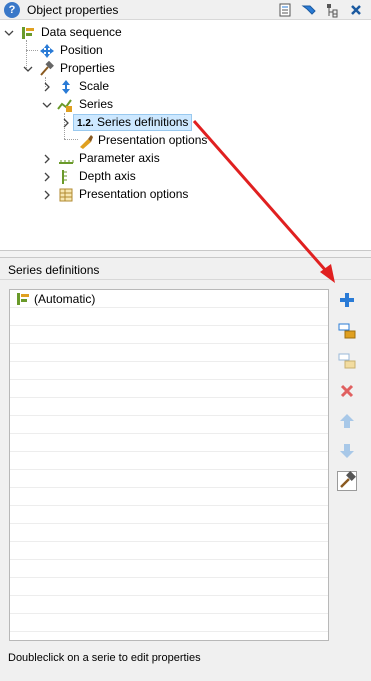 The width and height of the screenshot is (371, 681). Describe the element at coordinates (54, 270) in the screenshot. I see `panel-heading: Series definitions` at that location.